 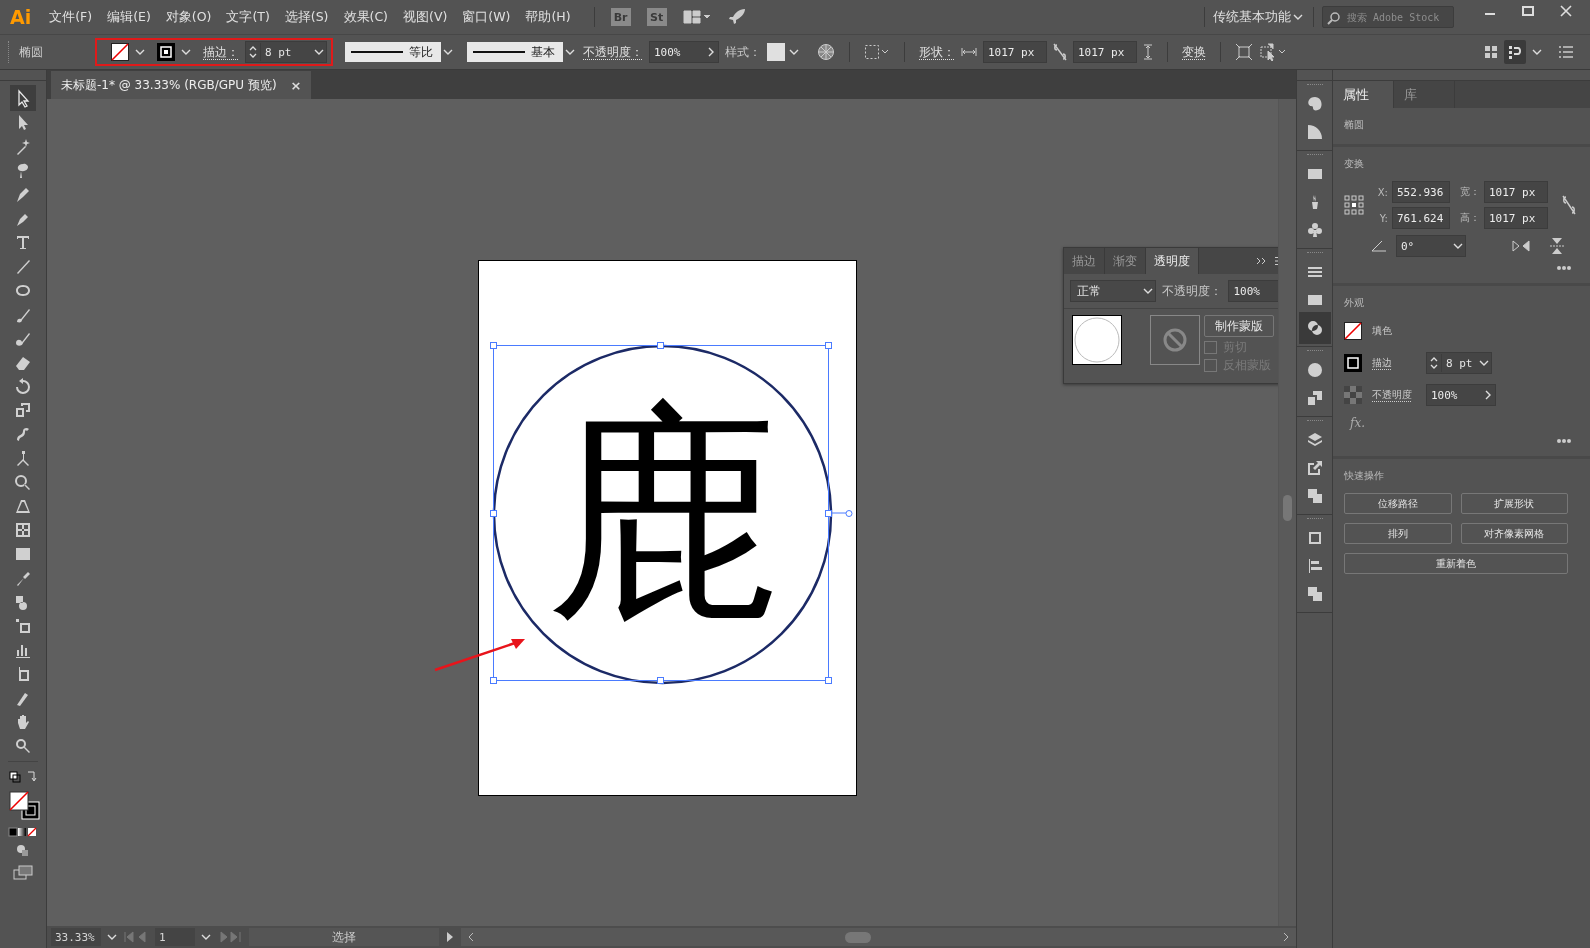 I want to click on rotation-field: 0°, so click(x=1431, y=246).